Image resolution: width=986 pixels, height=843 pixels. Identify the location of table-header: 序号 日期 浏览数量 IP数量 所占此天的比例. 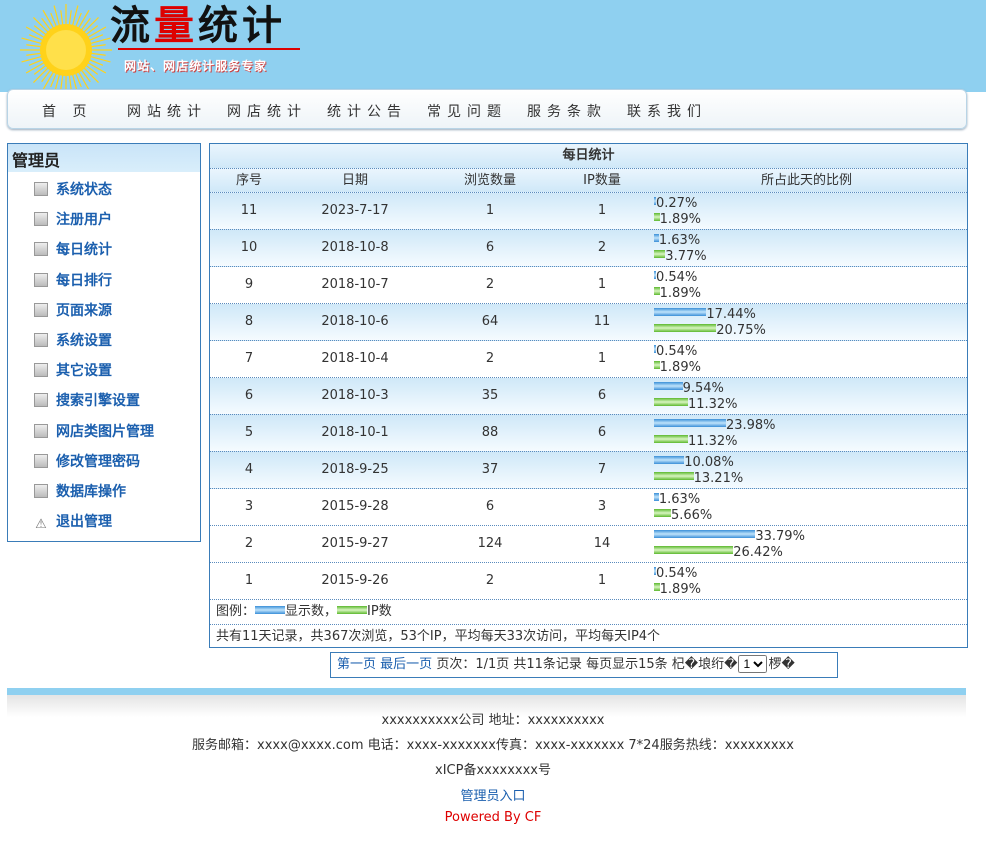
(588, 181).